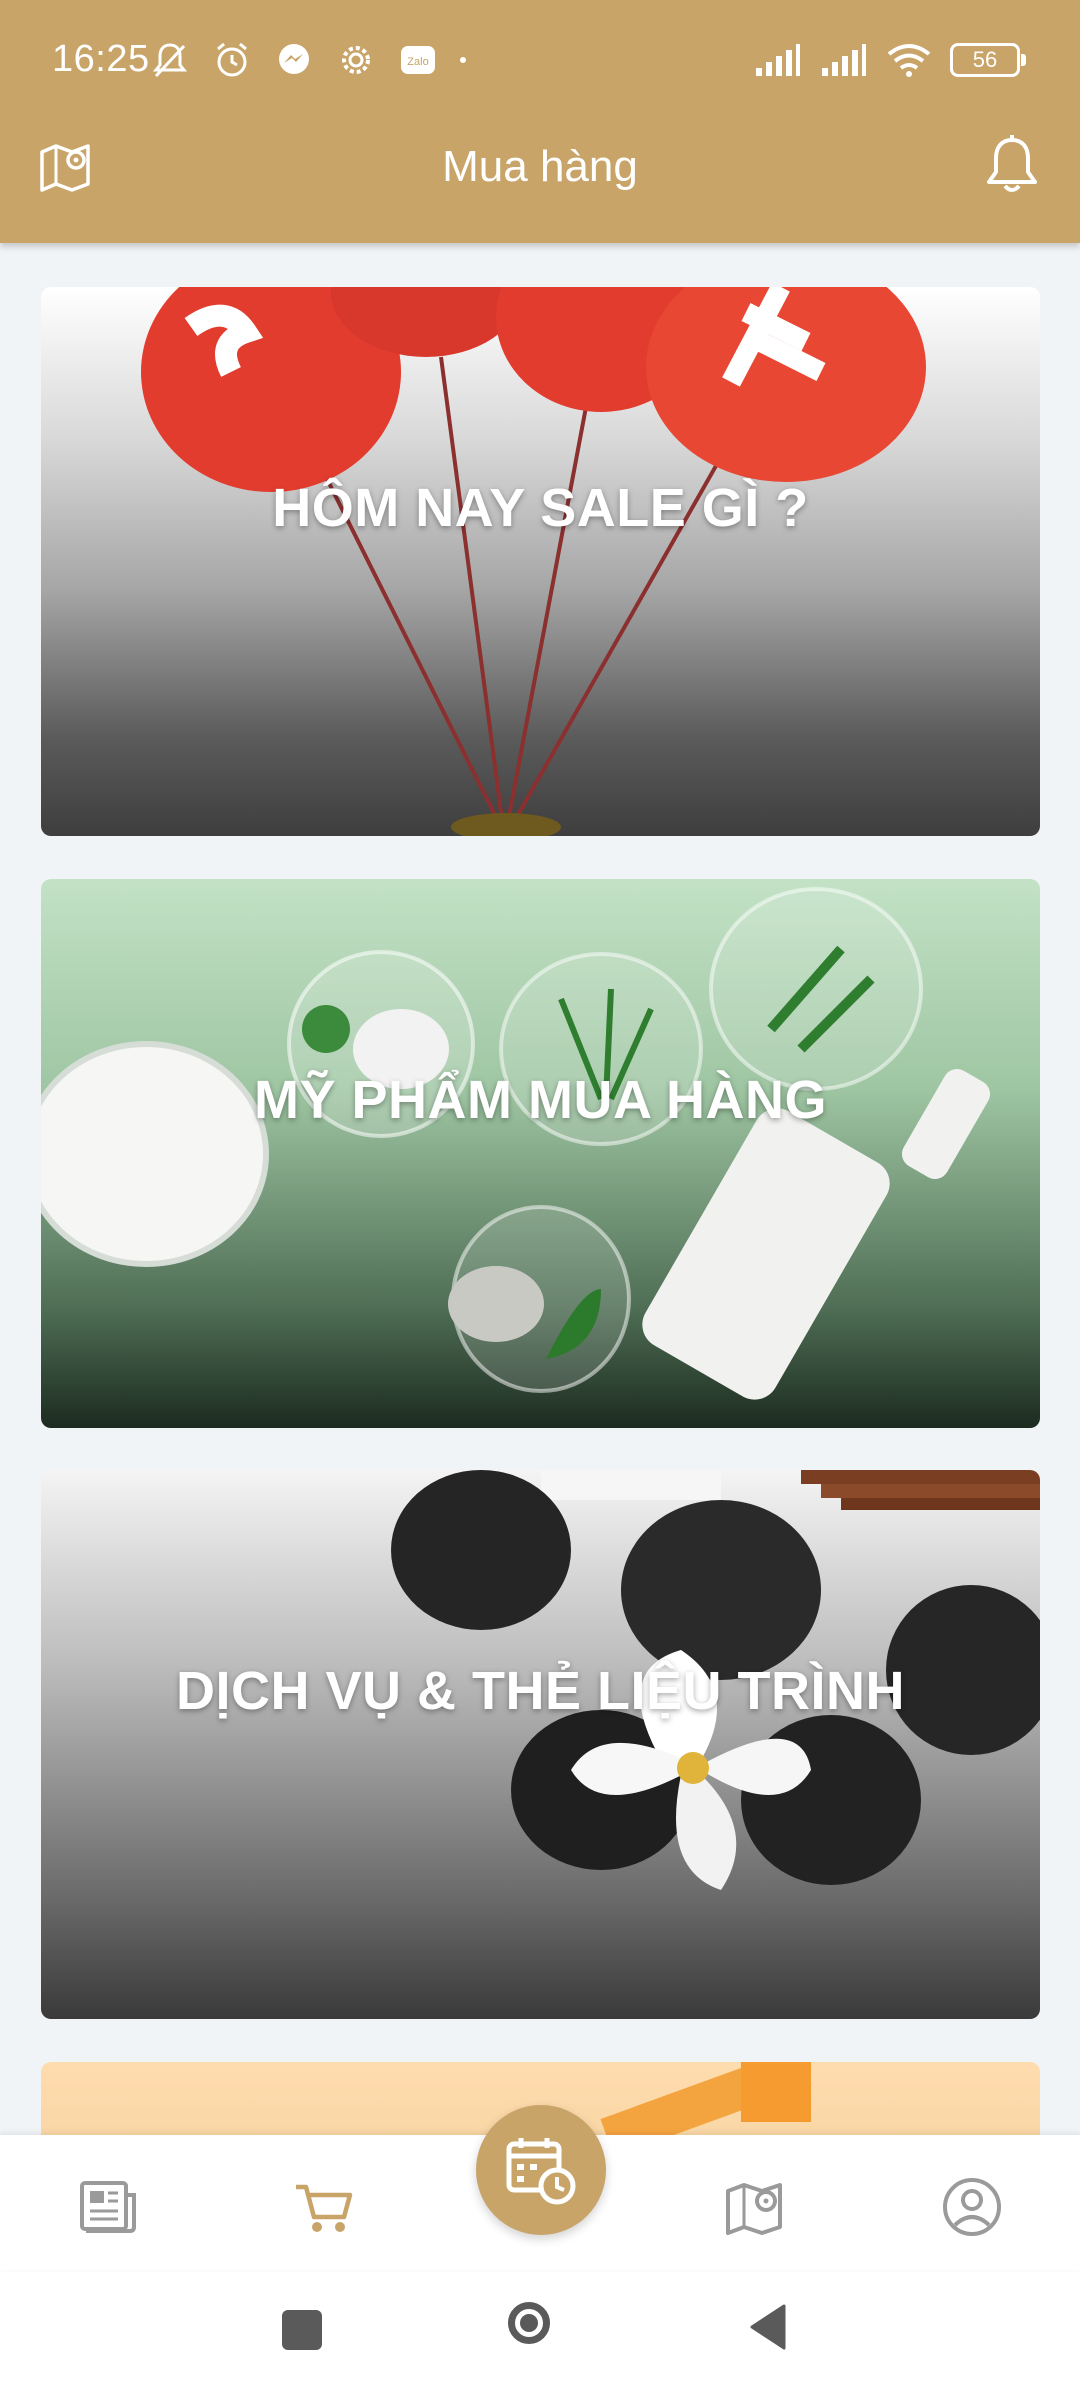 This screenshot has width=1080, height=2400. What do you see at coordinates (170, 60) in the screenshot?
I see `mute-icon` at bounding box center [170, 60].